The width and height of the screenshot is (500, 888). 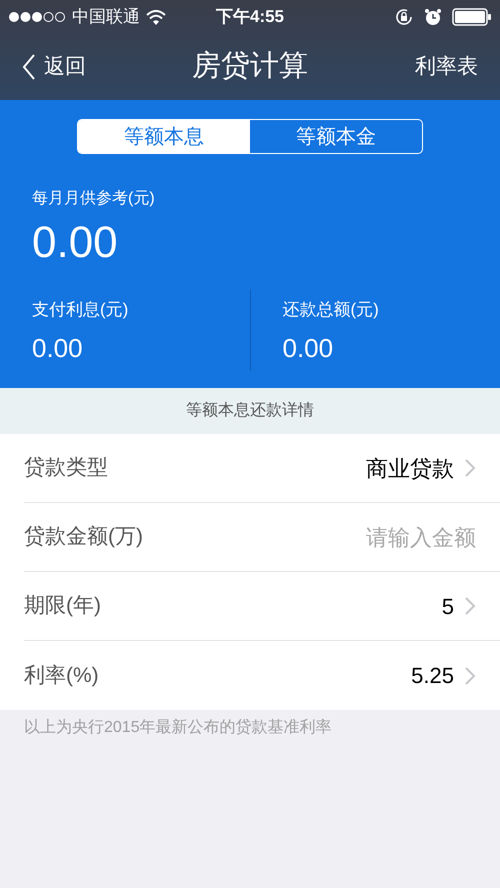 What do you see at coordinates (472, 17) in the screenshot?
I see `battery-icon` at bounding box center [472, 17].